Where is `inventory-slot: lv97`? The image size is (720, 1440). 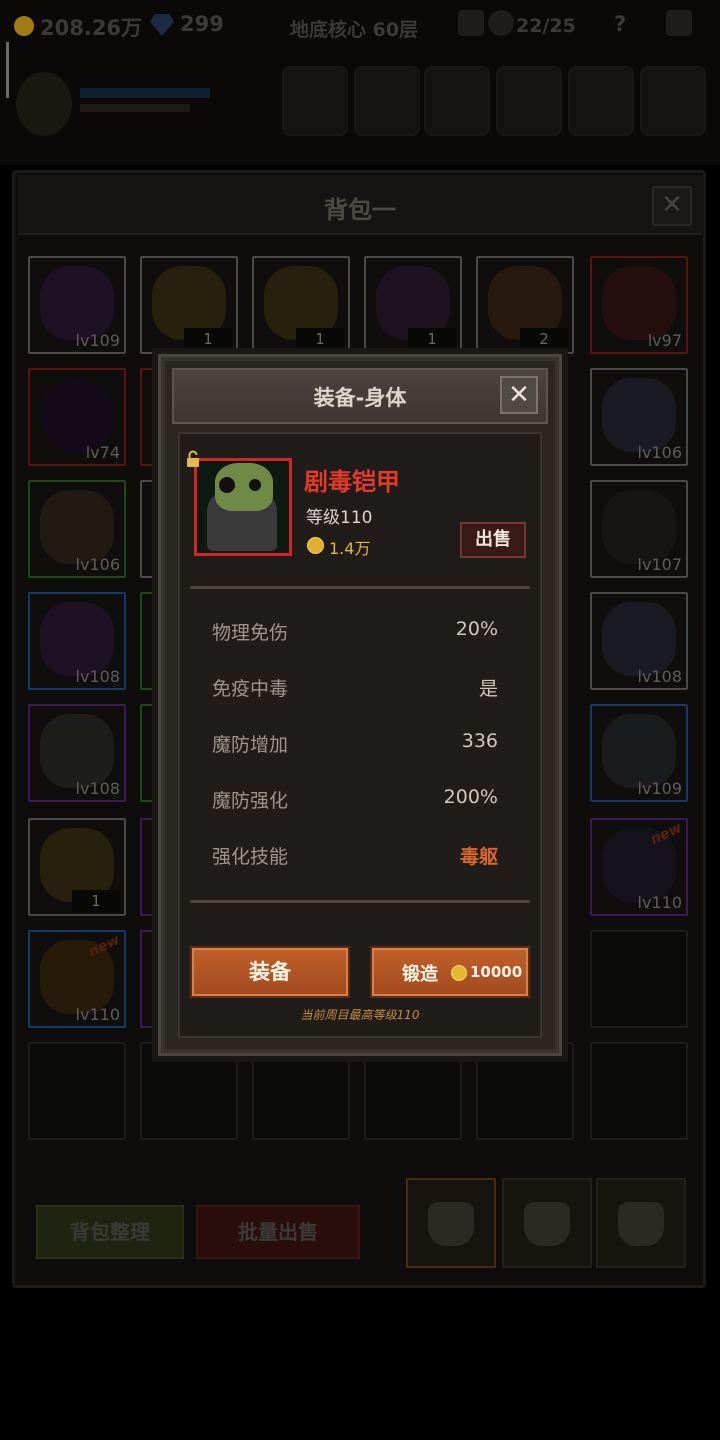
inventory-slot: lv97 is located at coordinates (639, 305).